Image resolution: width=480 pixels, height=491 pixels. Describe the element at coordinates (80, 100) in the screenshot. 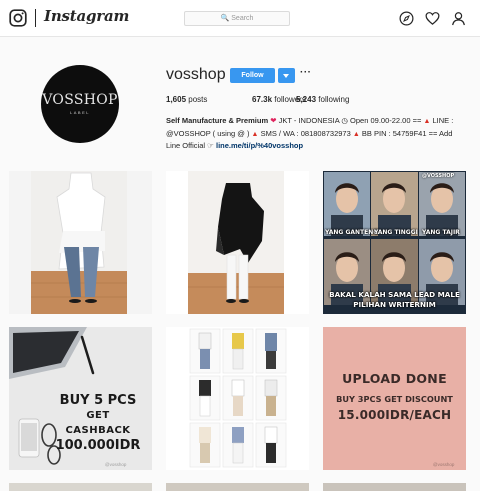

I see `avatar-brand-text: VOSSHOP` at that location.